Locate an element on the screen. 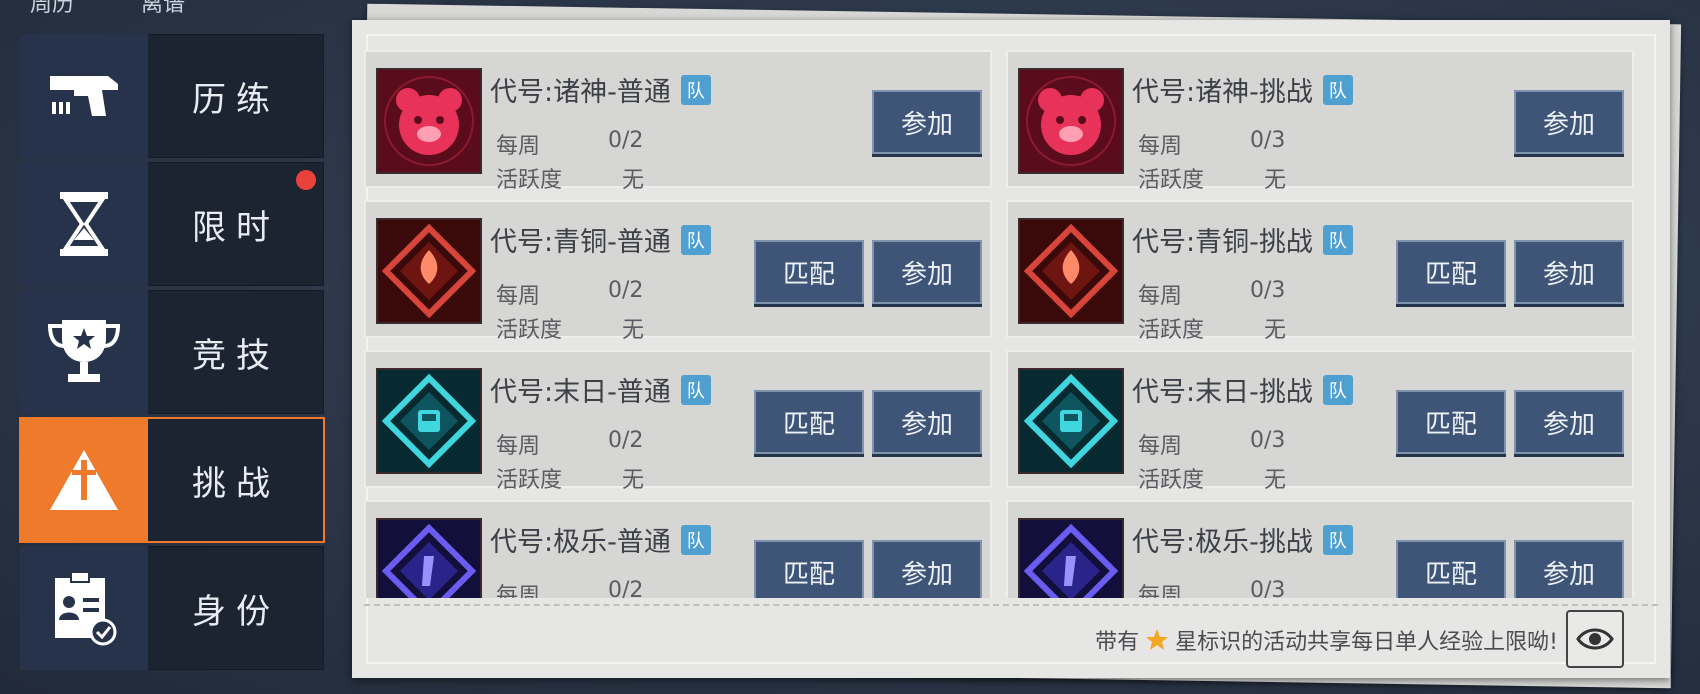 This screenshot has height=694, width=1700. event-card: 代号:青铜-普通 队 每周 0/2 活跃度 无 匹配 参加 is located at coordinates (678, 271).